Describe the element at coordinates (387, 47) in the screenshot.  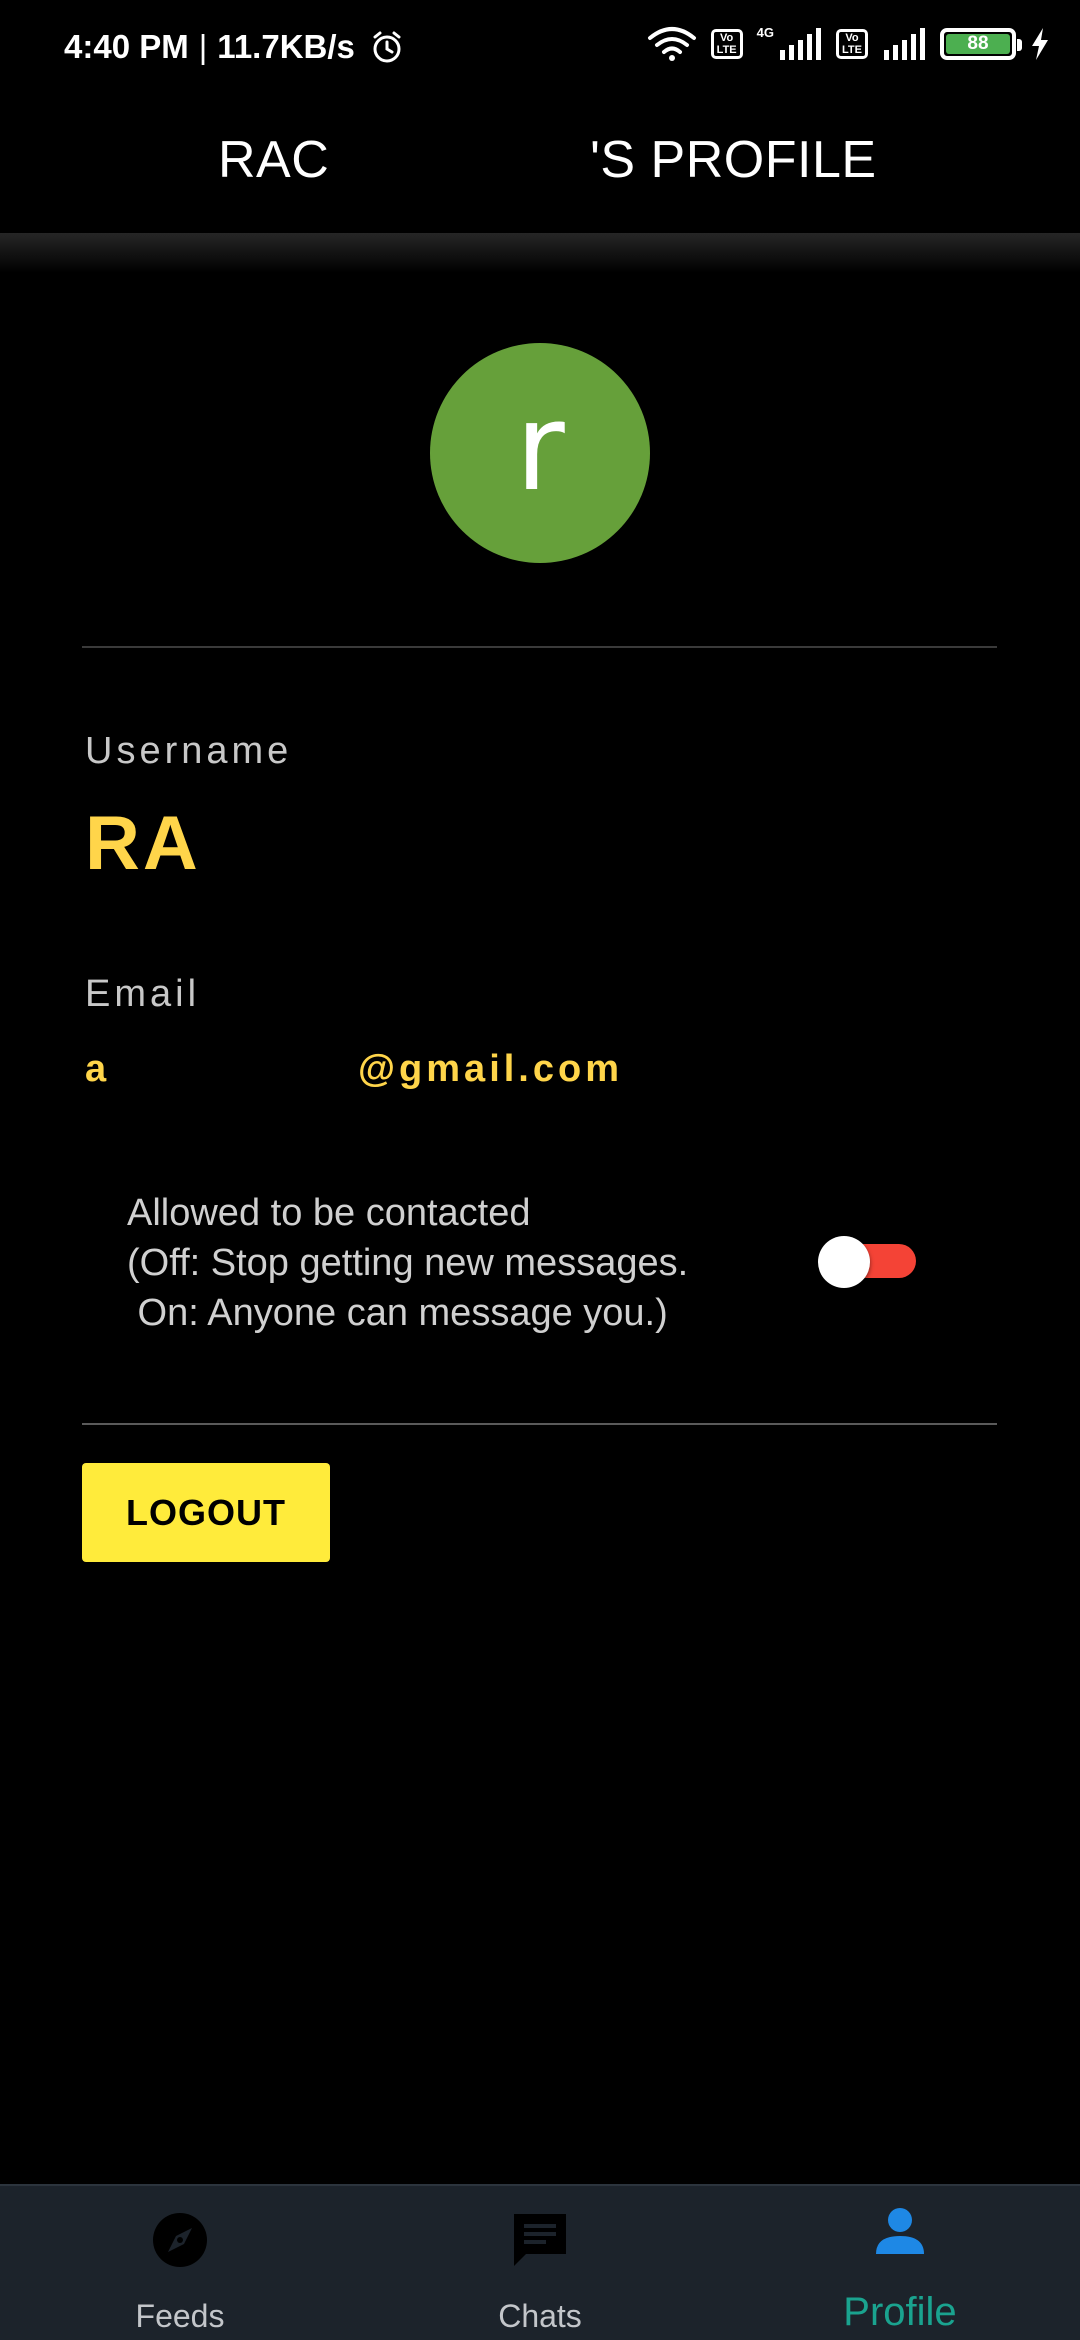
I see `alarm-icon` at that location.